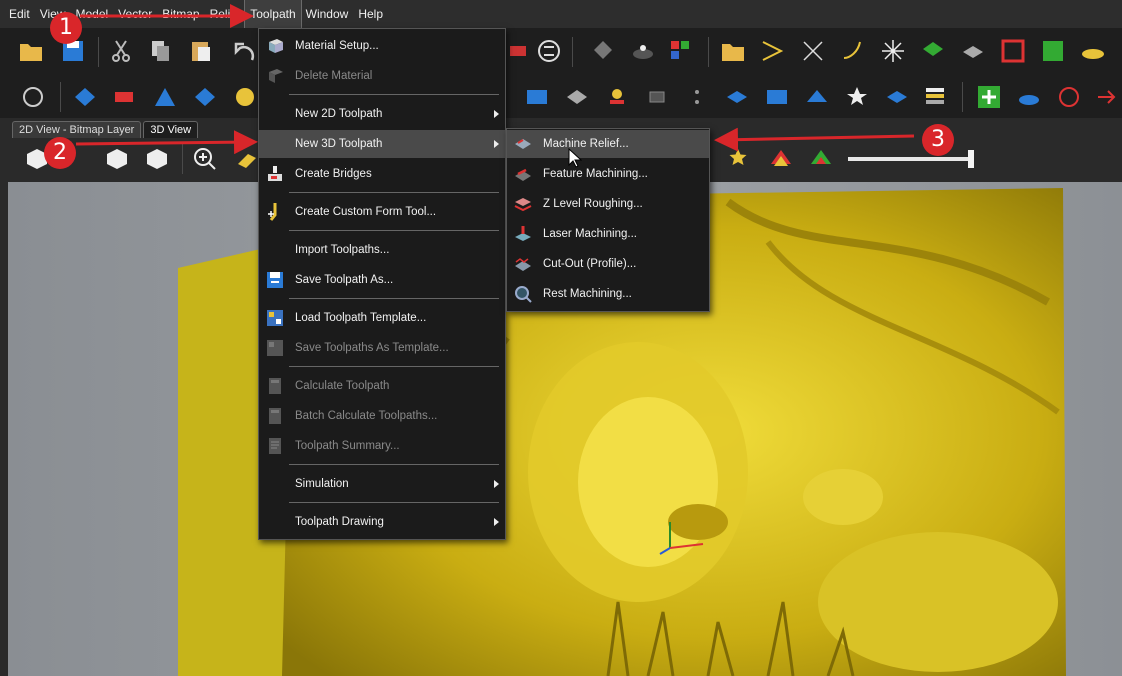 This screenshot has width=1122, height=676. I want to click on annotation-badge-3: 3, so click(938, 140).